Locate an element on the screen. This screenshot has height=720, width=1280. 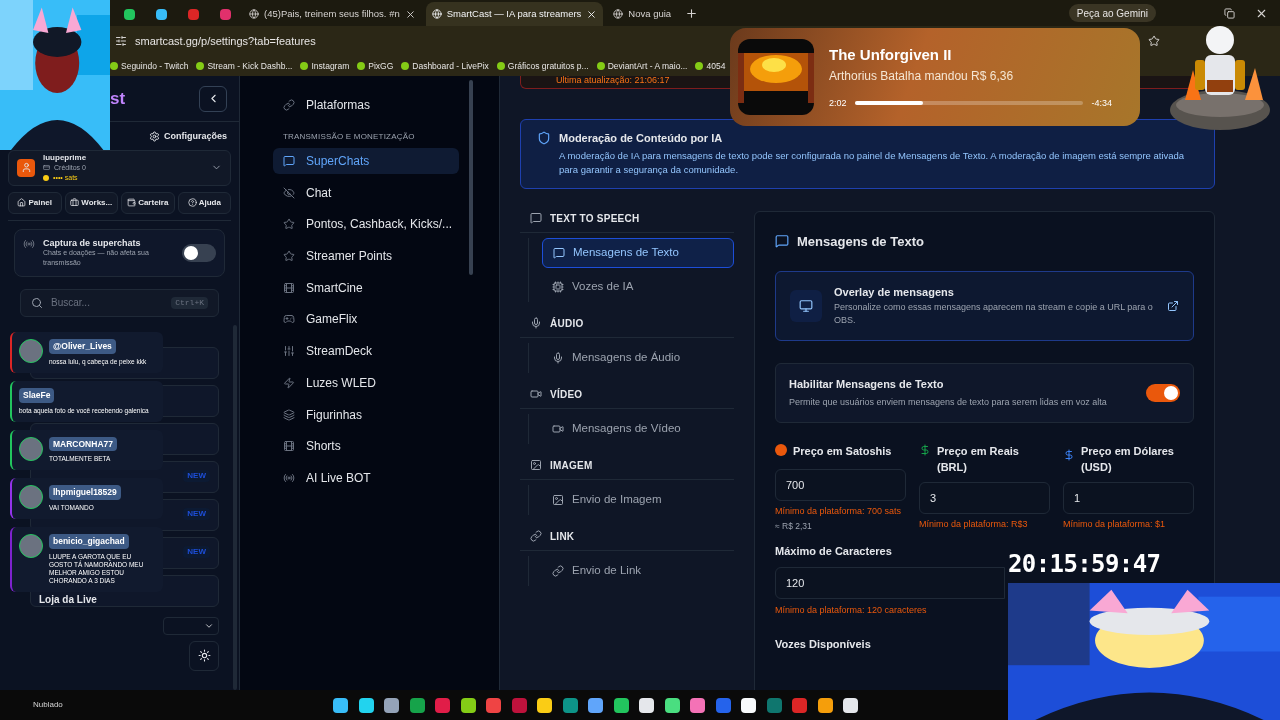
panel-title: Mensagens de Texto is located at coordinates (860, 241).